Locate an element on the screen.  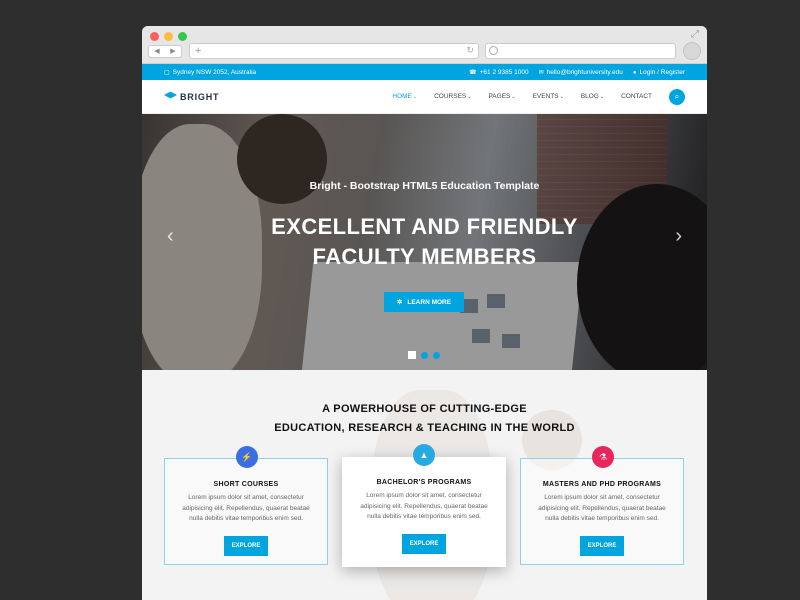
email-info: ✉ hello@brightuniversity.edu is located at coordinates (581, 72).